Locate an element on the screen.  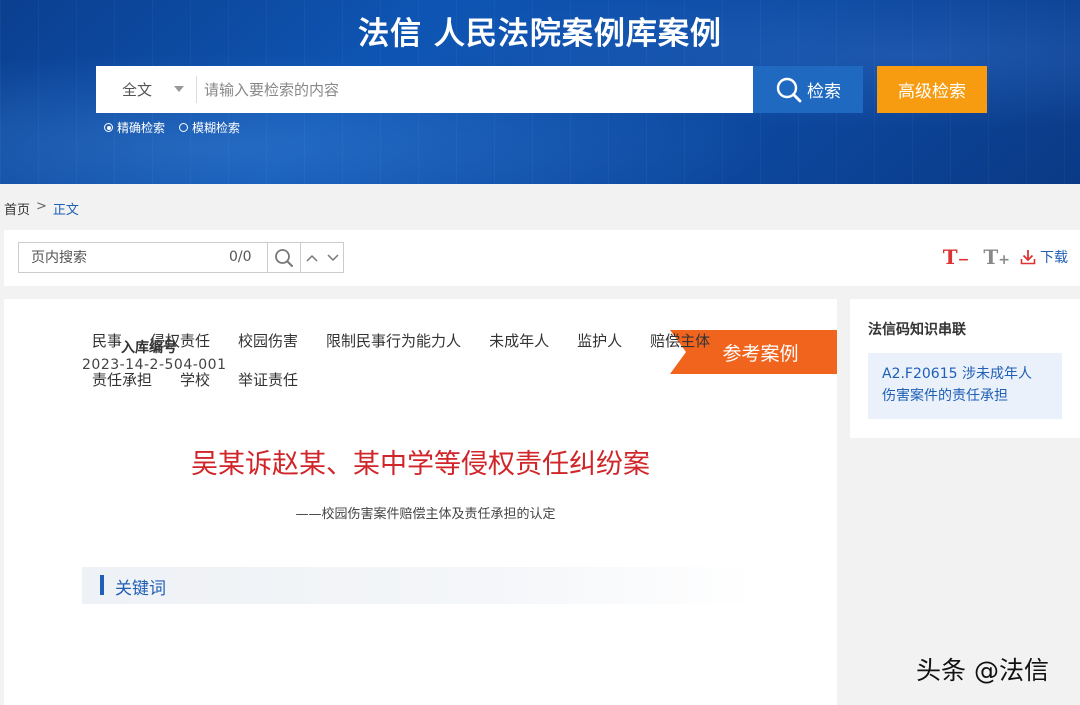
search-scope-select: 全文 is located at coordinates (146, 89).